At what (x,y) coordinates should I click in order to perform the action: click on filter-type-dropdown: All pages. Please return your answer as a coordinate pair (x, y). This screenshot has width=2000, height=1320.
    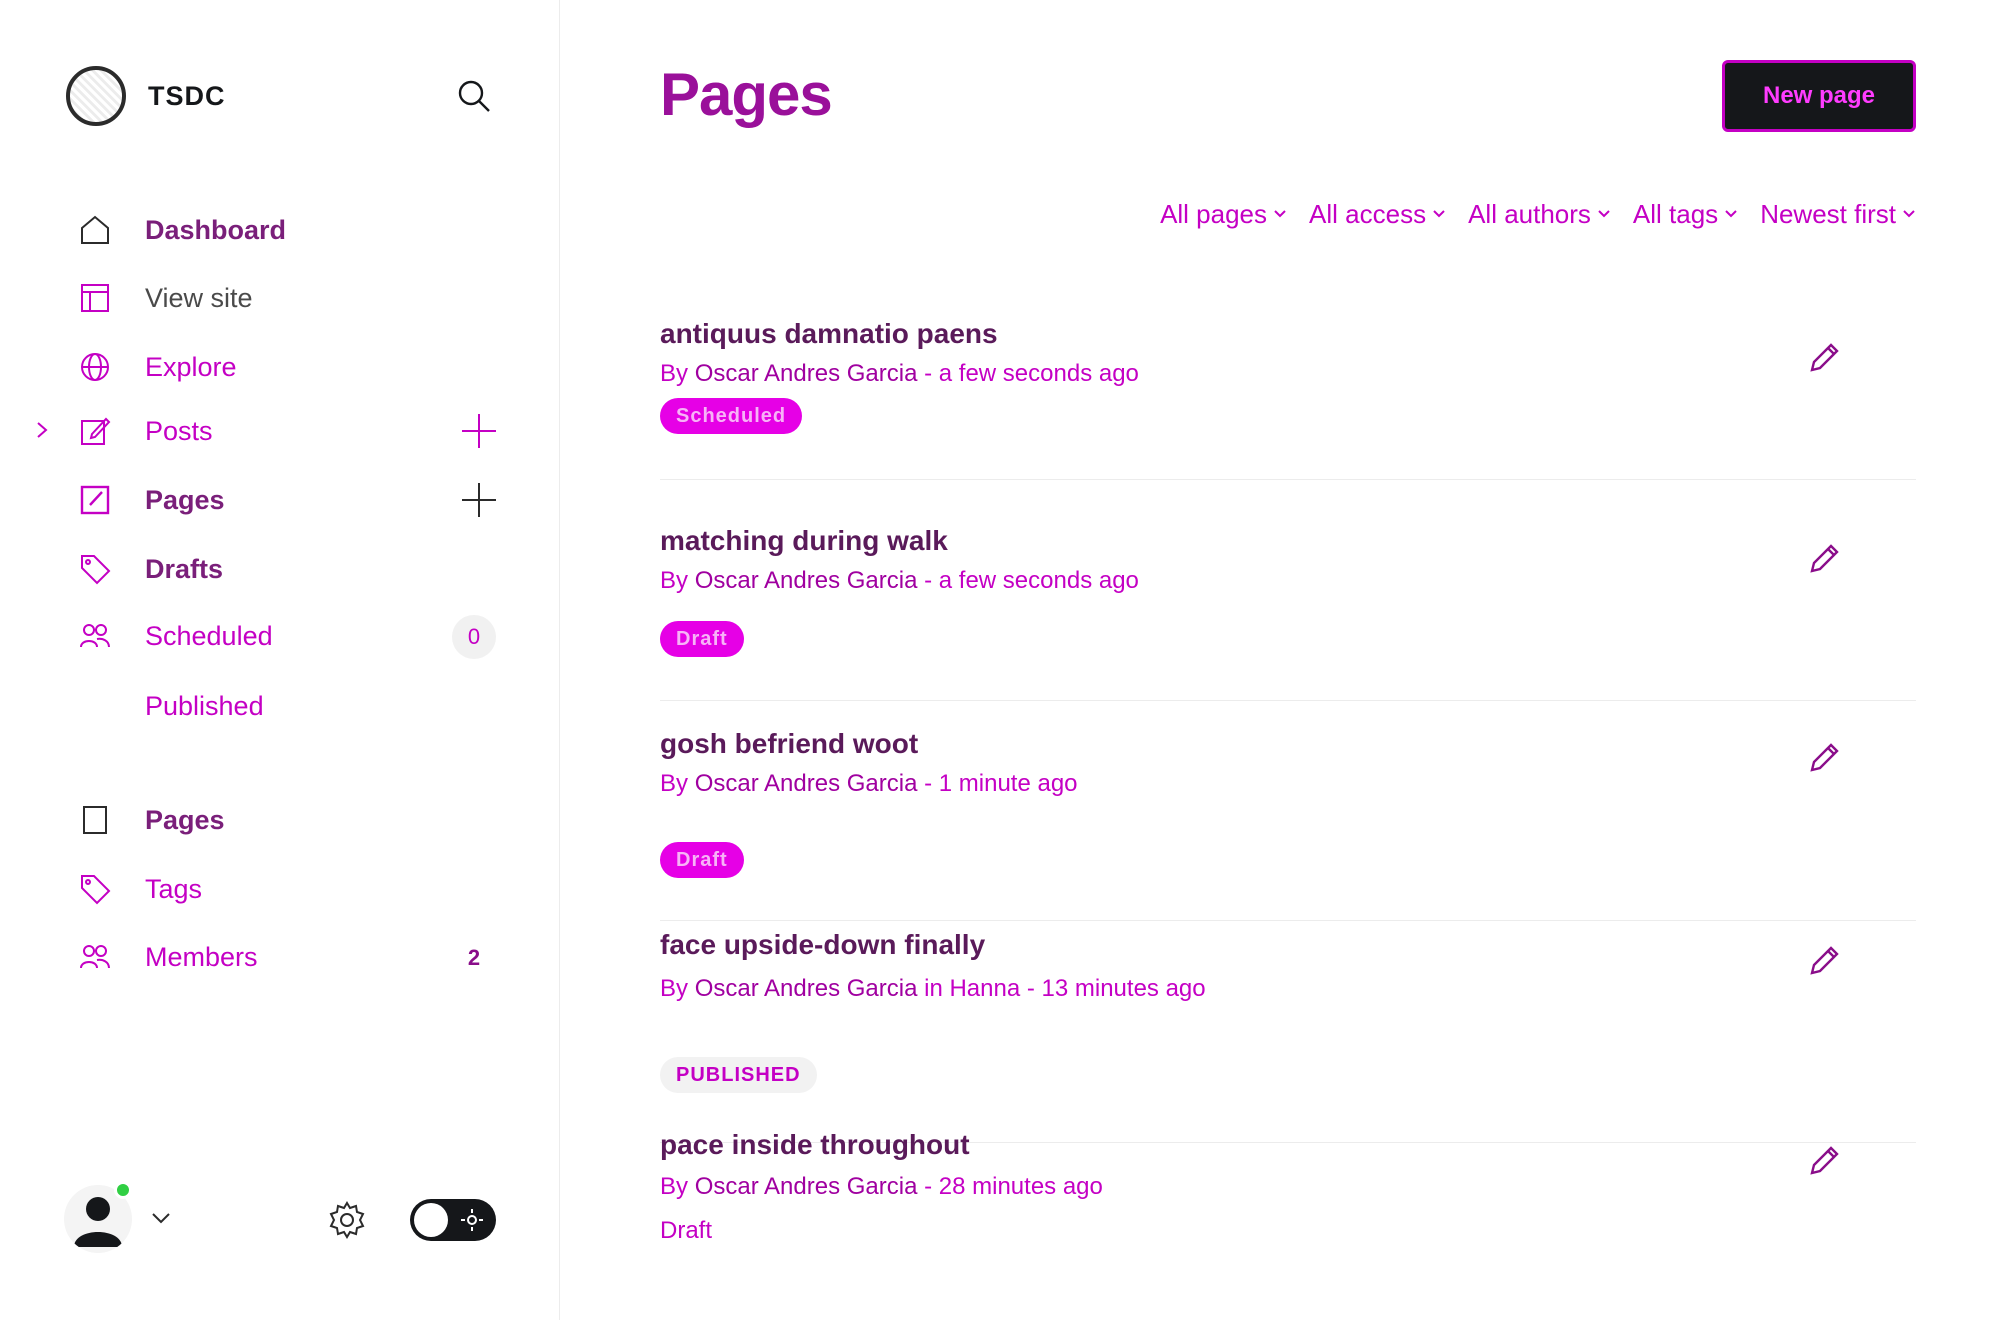
    Looking at the image, I should click on (1223, 214).